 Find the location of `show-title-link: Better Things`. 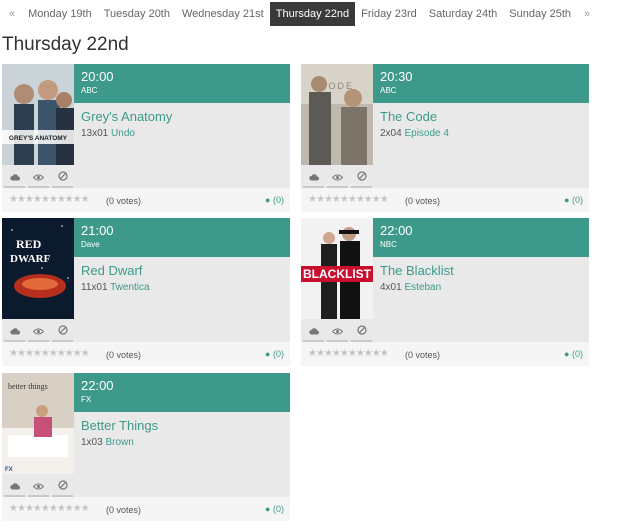

show-title-link: Better Things is located at coordinates (119, 425).